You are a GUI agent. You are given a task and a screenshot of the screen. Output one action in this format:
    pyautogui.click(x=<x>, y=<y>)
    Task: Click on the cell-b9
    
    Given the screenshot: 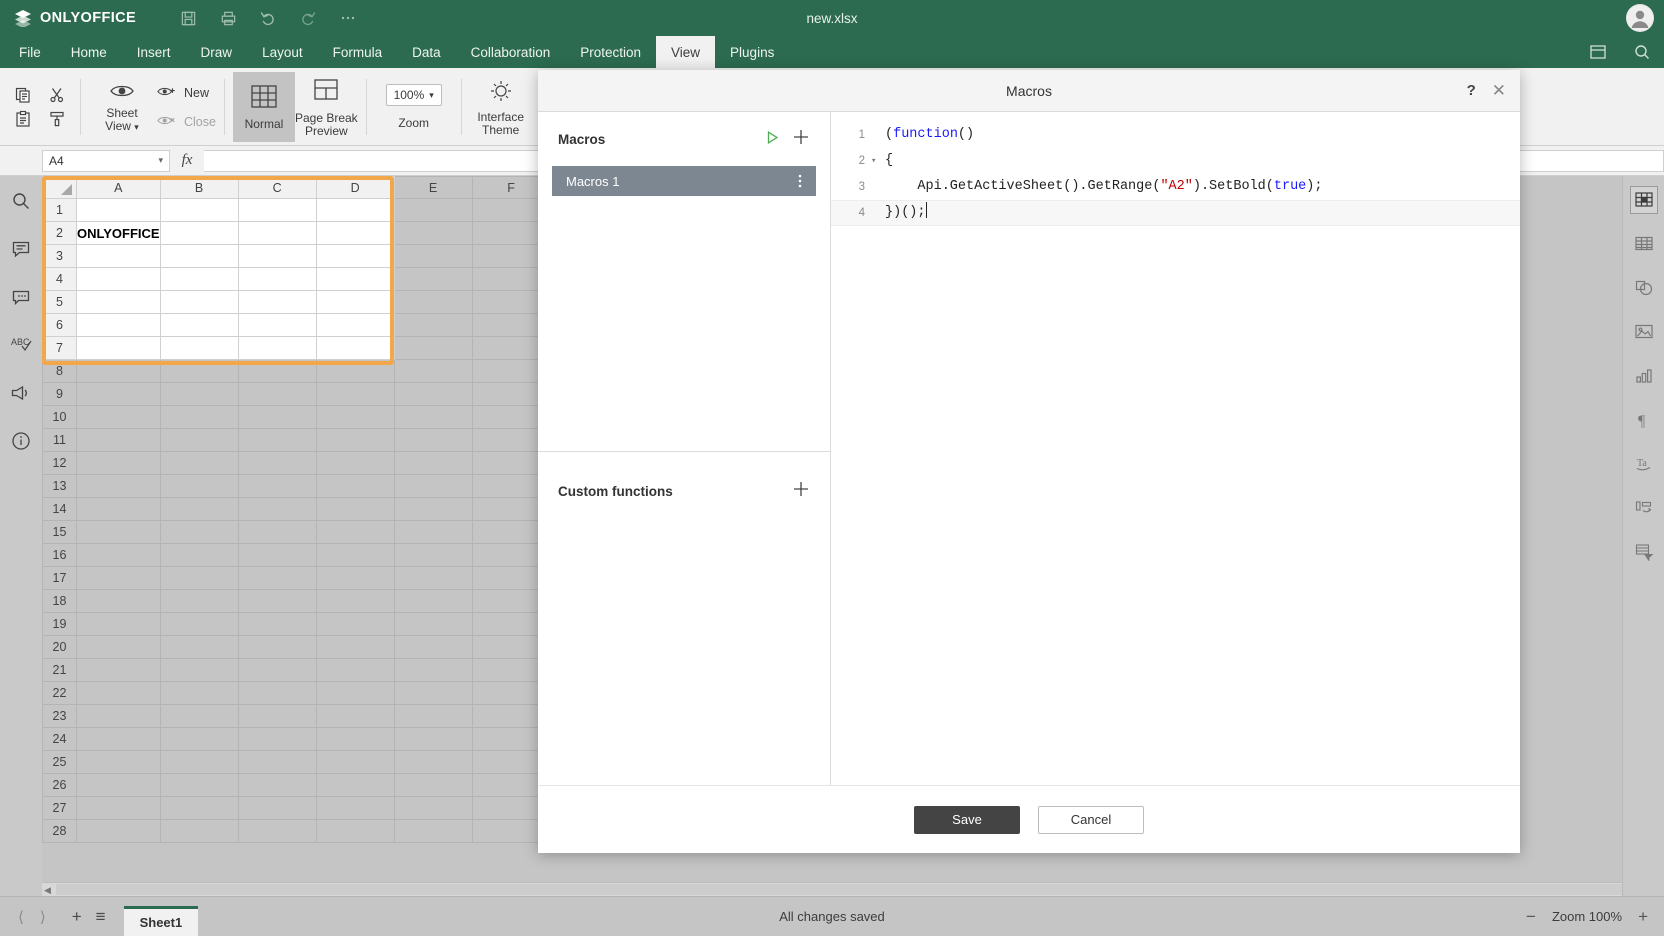 What is the action you would take?
    pyautogui.click(x=199, y=394)
    